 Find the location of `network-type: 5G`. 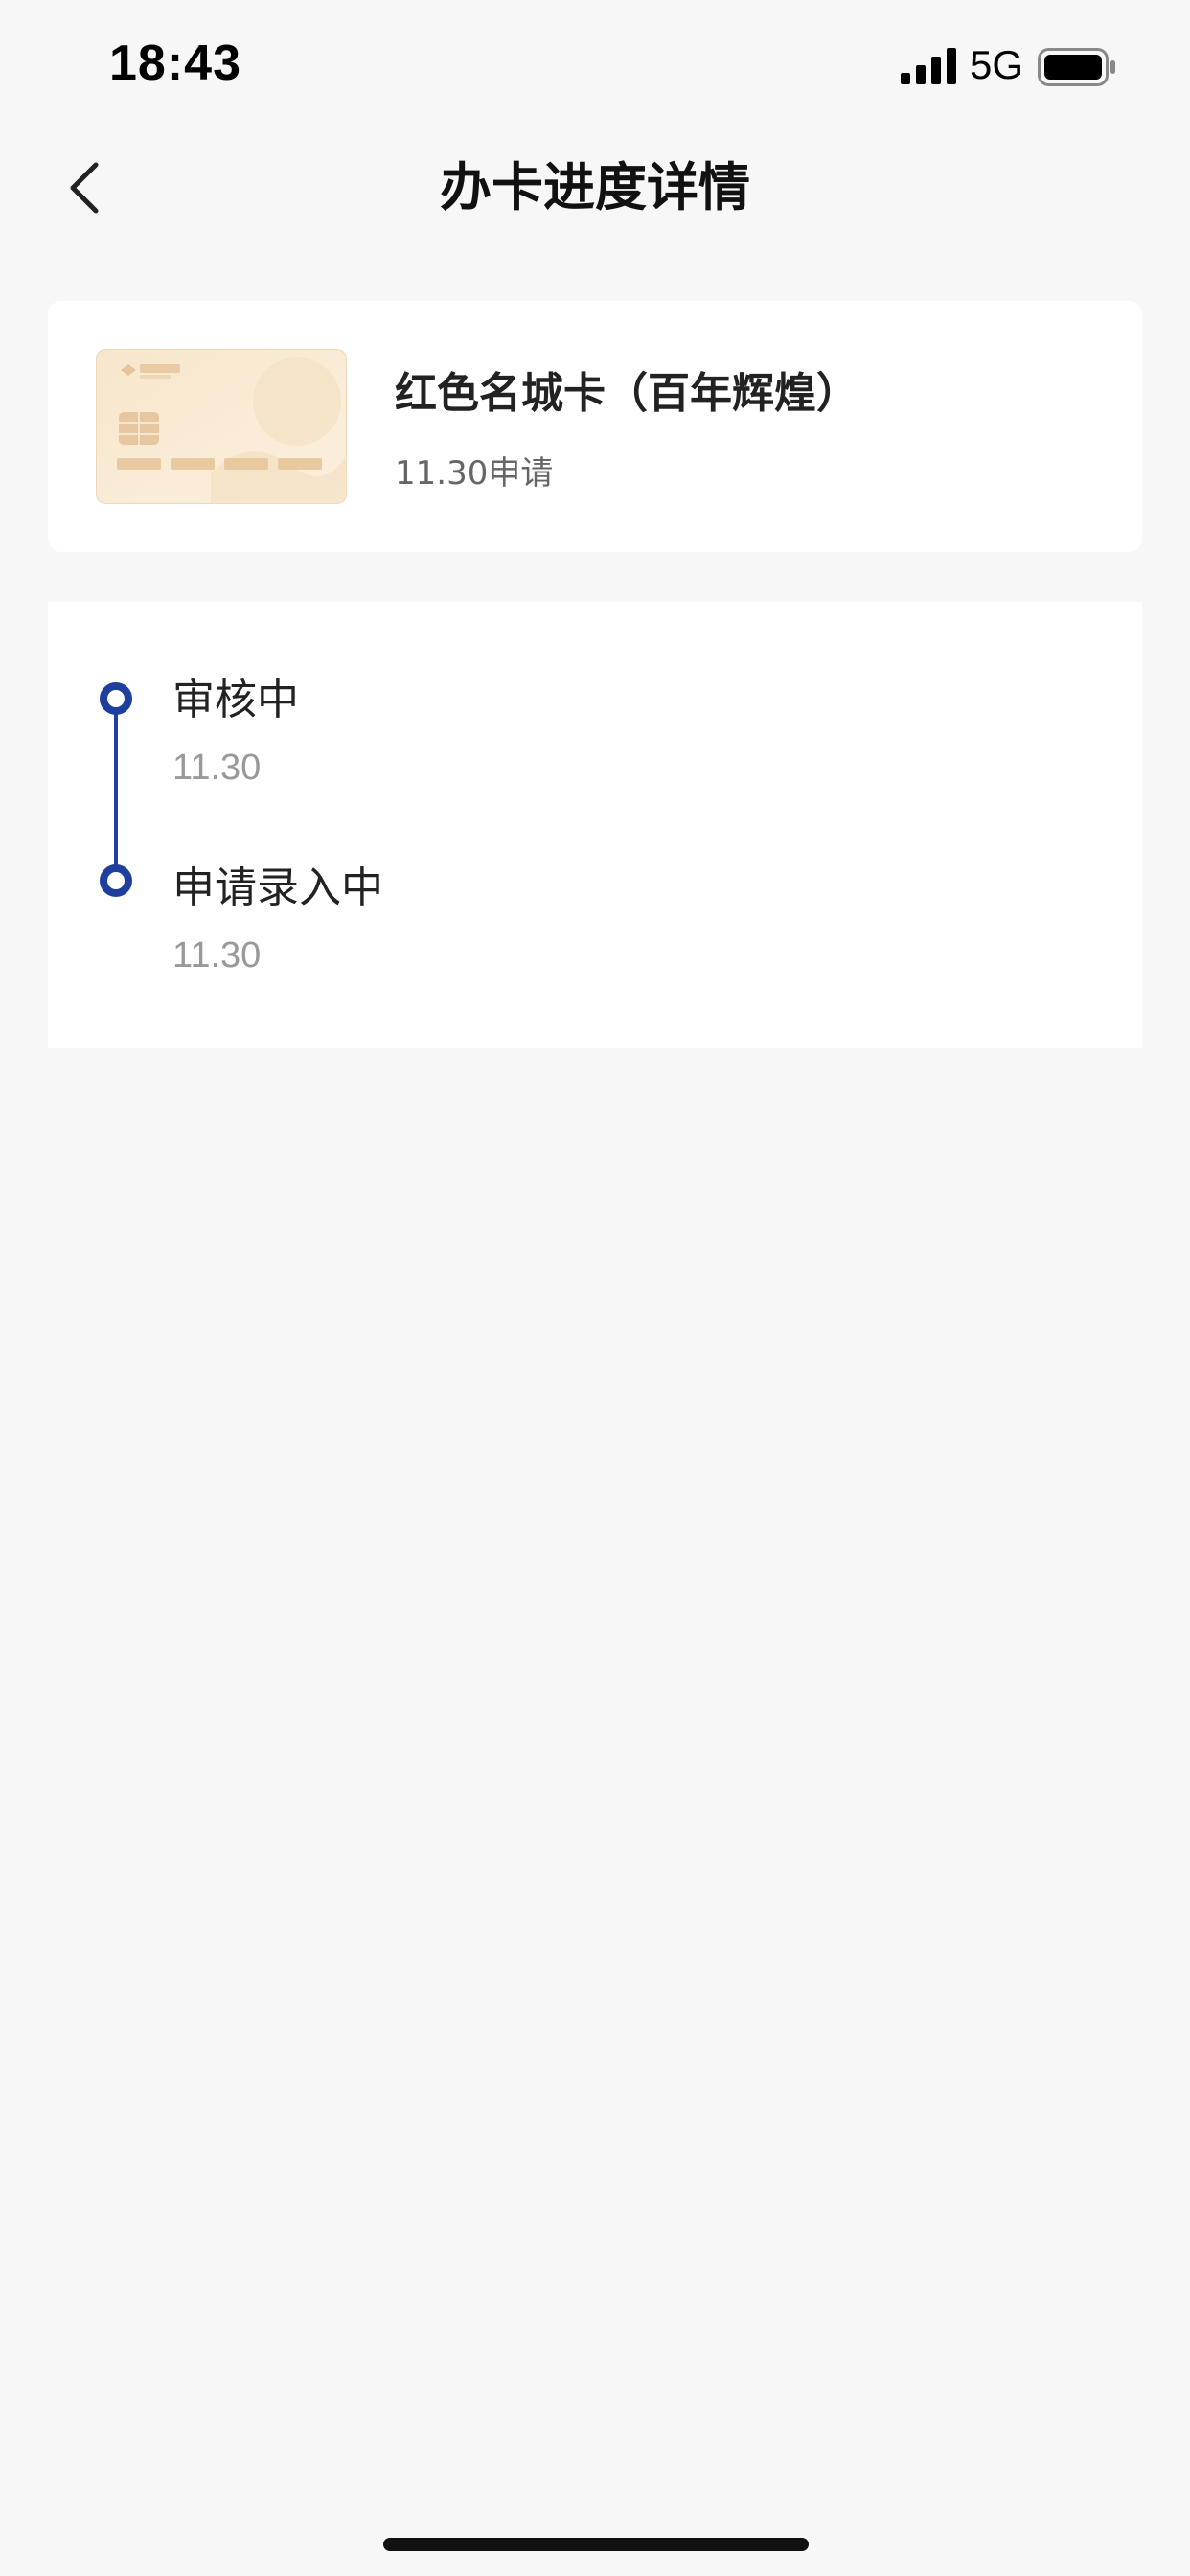

network-type: 5G is located at coordinates (997, 64).